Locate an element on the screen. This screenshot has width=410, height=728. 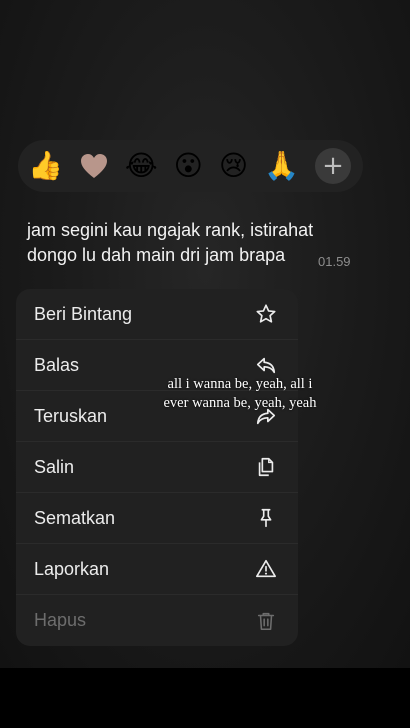
reaction-bar: 👍 😂 😮 😢 🙏 + is located at coordinates (190, 166).